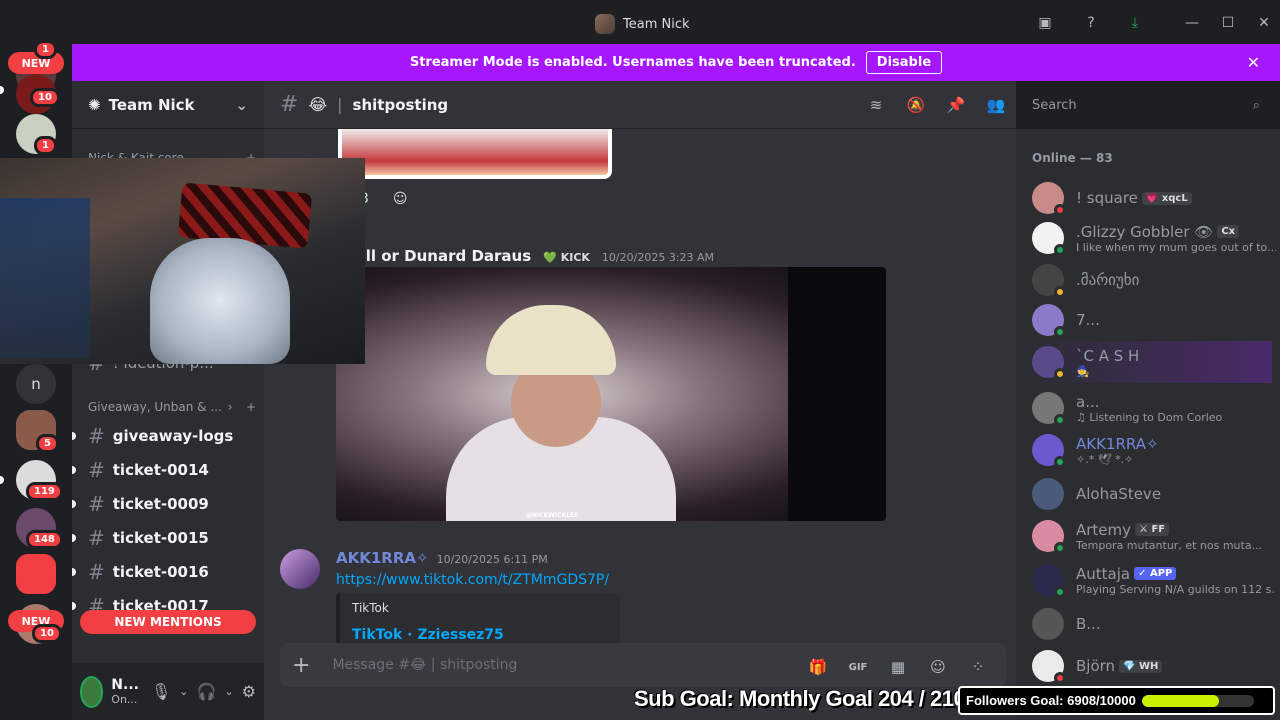 The width and height of the screenshot is (1280, 720). What do you see at coordinates (36, 574) in the screenshot?
I see `server-icon` at bounding box center [36, 574].